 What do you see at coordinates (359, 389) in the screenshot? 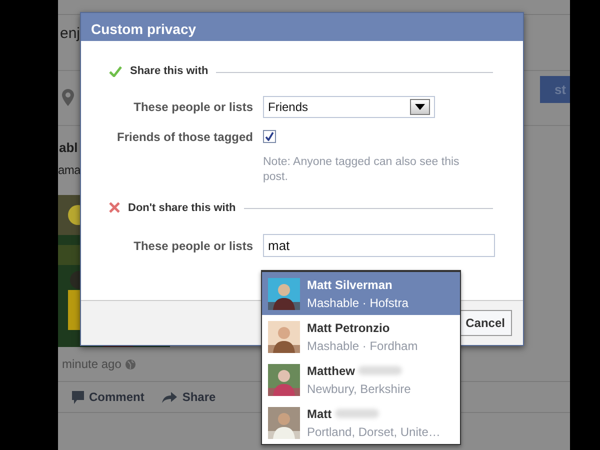
I see `person-detail: Newbury, Berkshire` at bounding box center [359, 389].